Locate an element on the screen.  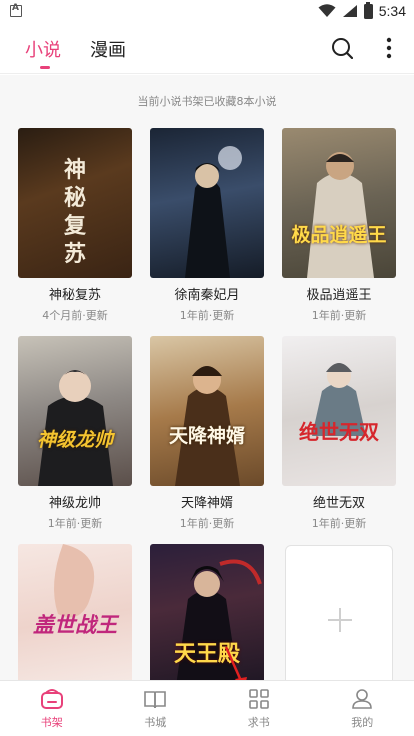
plus-icon is located at coordinates (340, 620).